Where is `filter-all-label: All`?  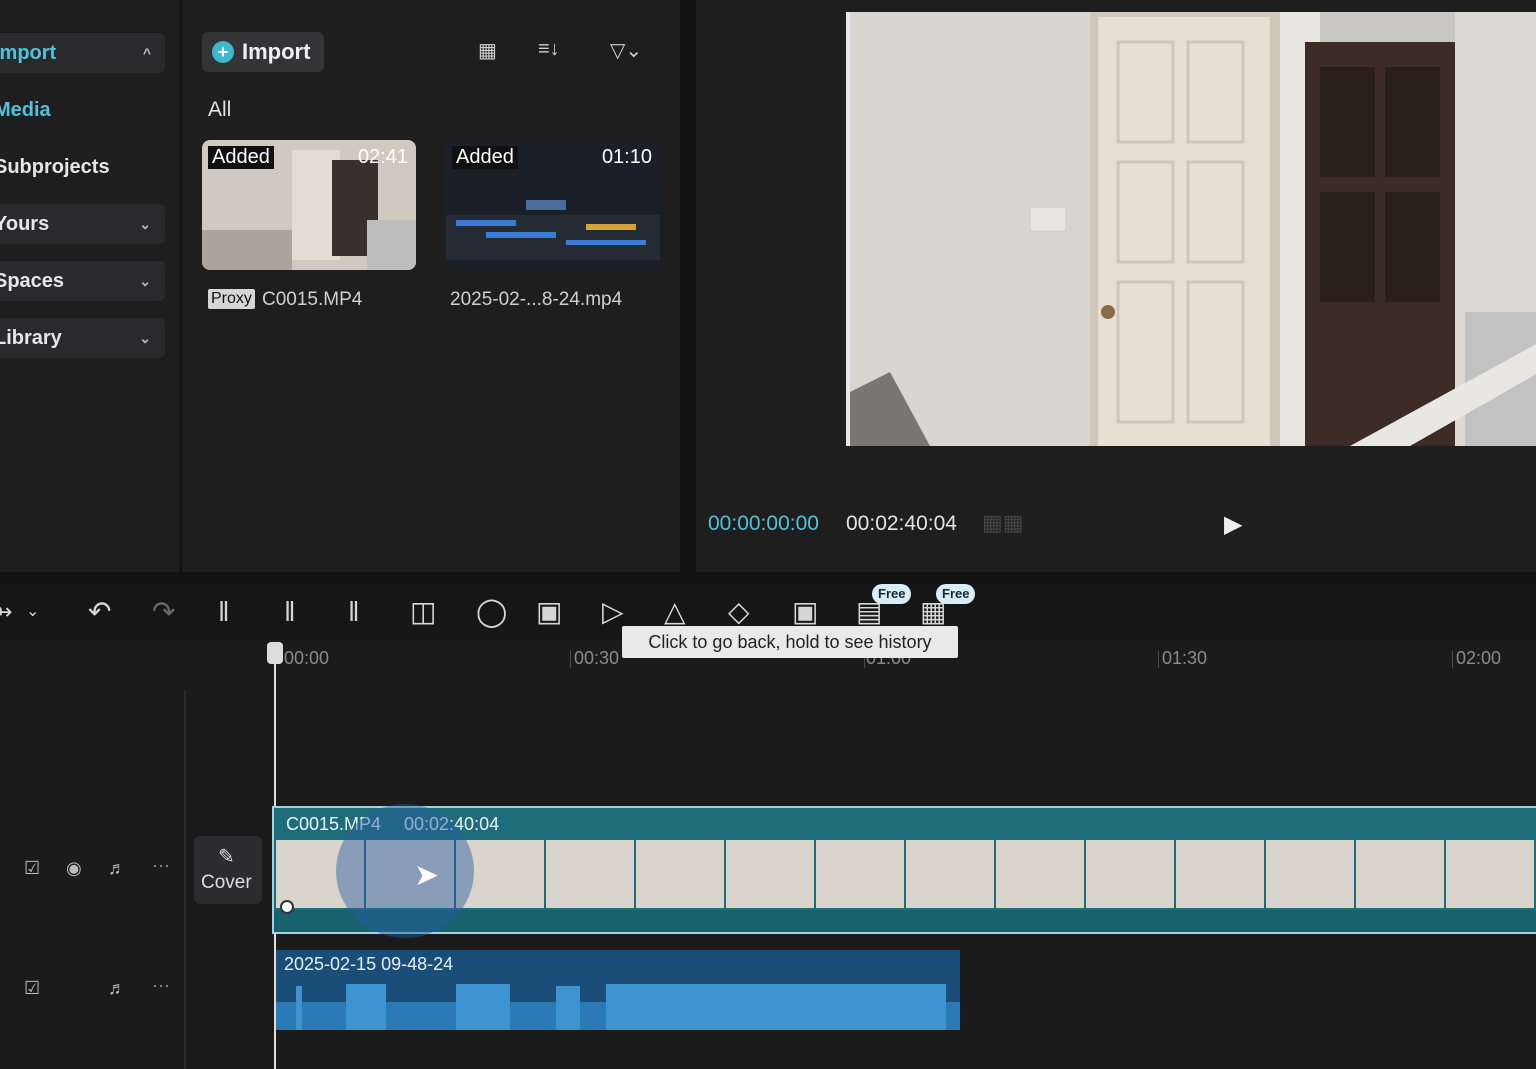
filter-all-label: All is located at coordinates (219, 110).